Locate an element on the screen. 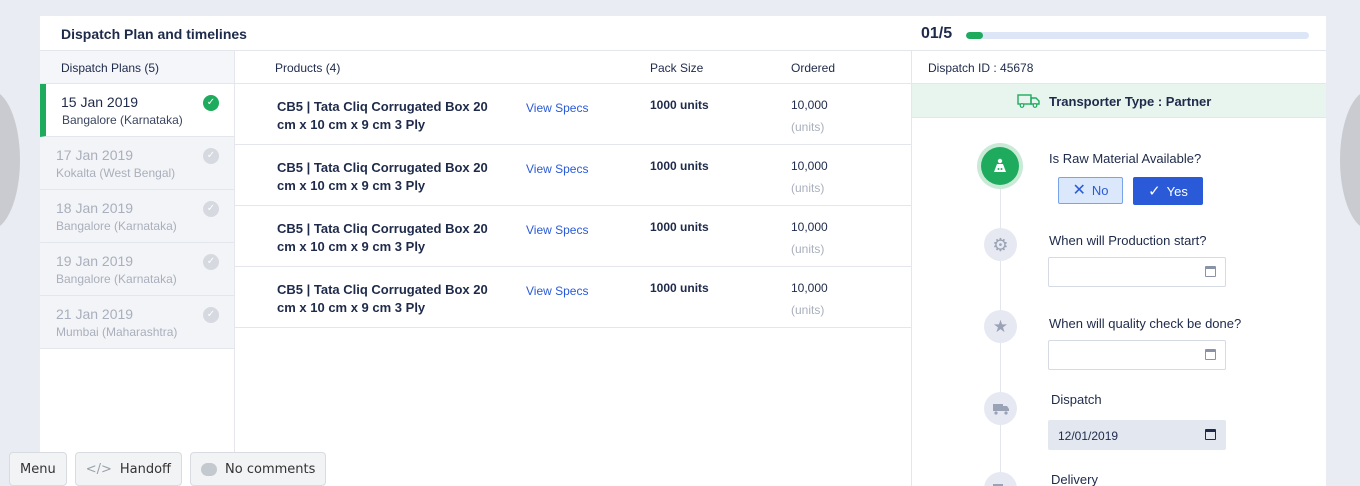 This screenshot has height=486, width=1360. close-icon: ✕ is located at coordinates (1079, 190).